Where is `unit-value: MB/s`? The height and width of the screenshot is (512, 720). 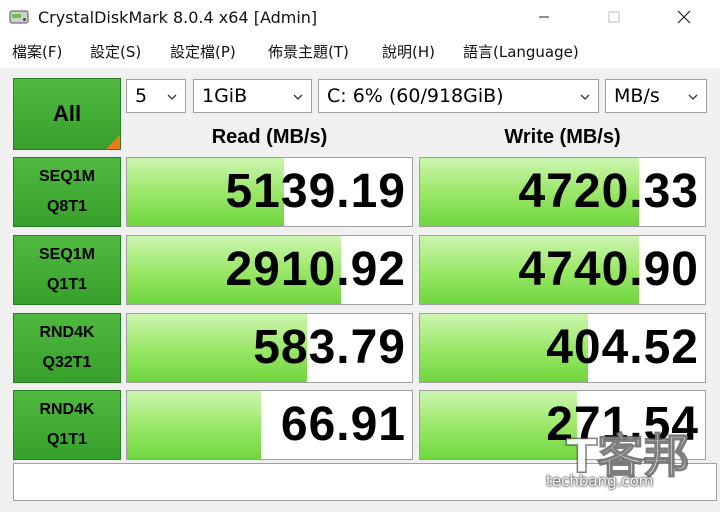 unit-value: MB/s is located at coordinates (637, 96).